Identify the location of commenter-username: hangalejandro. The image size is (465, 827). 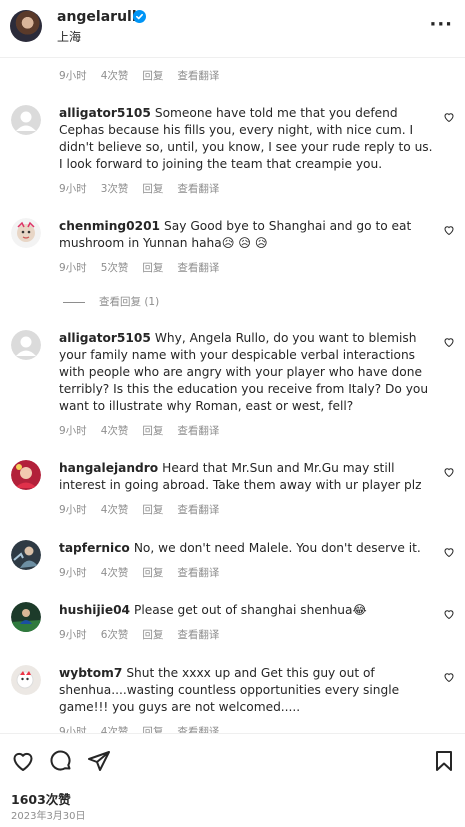
(108, 468).